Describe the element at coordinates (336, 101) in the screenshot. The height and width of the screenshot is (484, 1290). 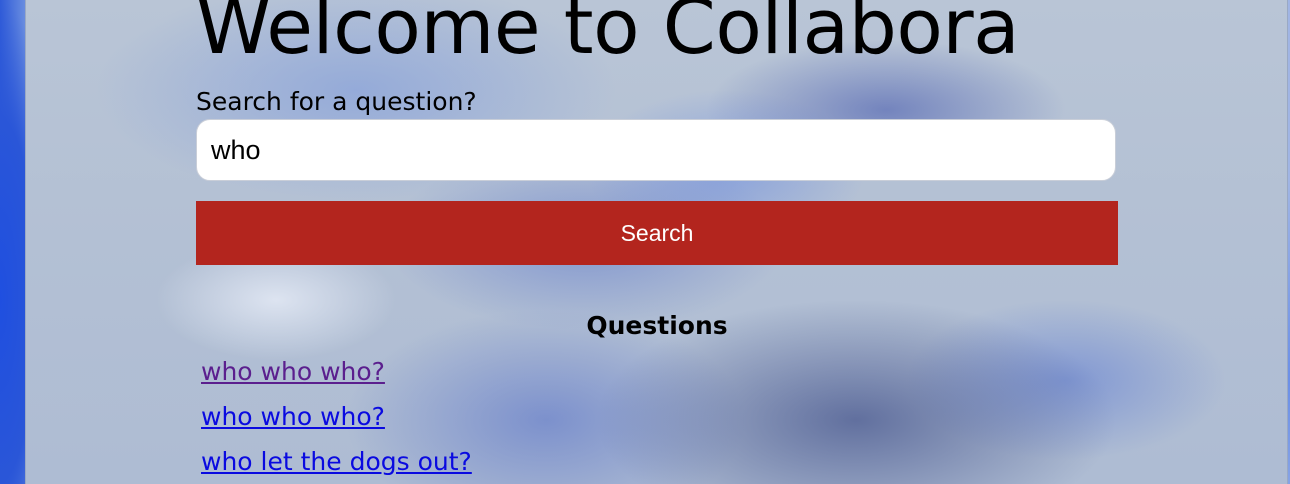
I see `search-label: Search for a question?` at that location.